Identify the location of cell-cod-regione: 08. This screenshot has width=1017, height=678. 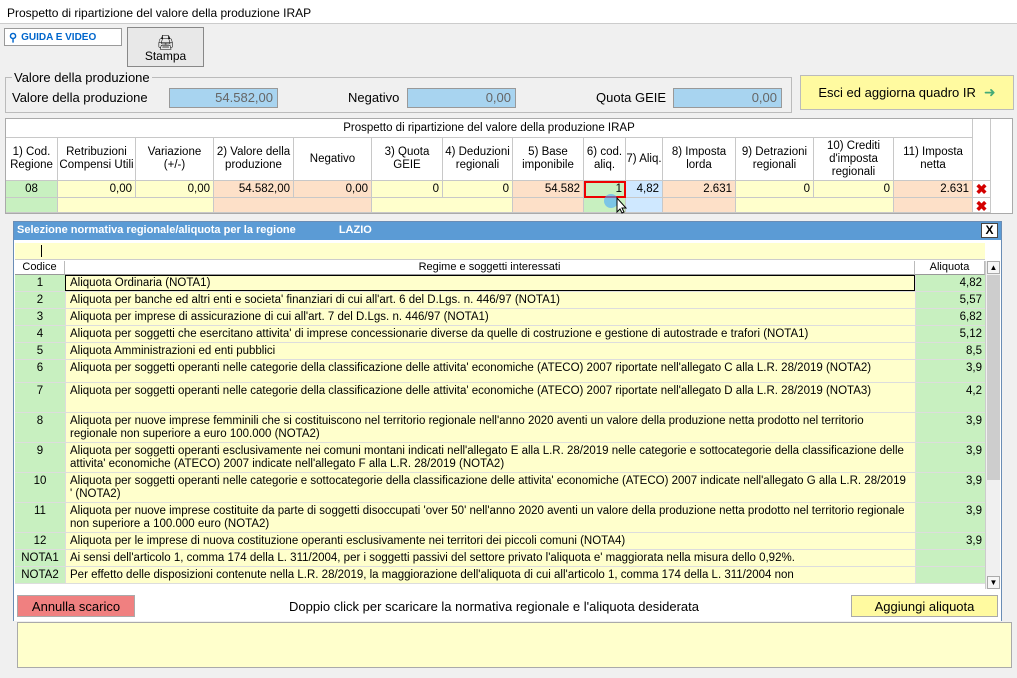
(32, 189).